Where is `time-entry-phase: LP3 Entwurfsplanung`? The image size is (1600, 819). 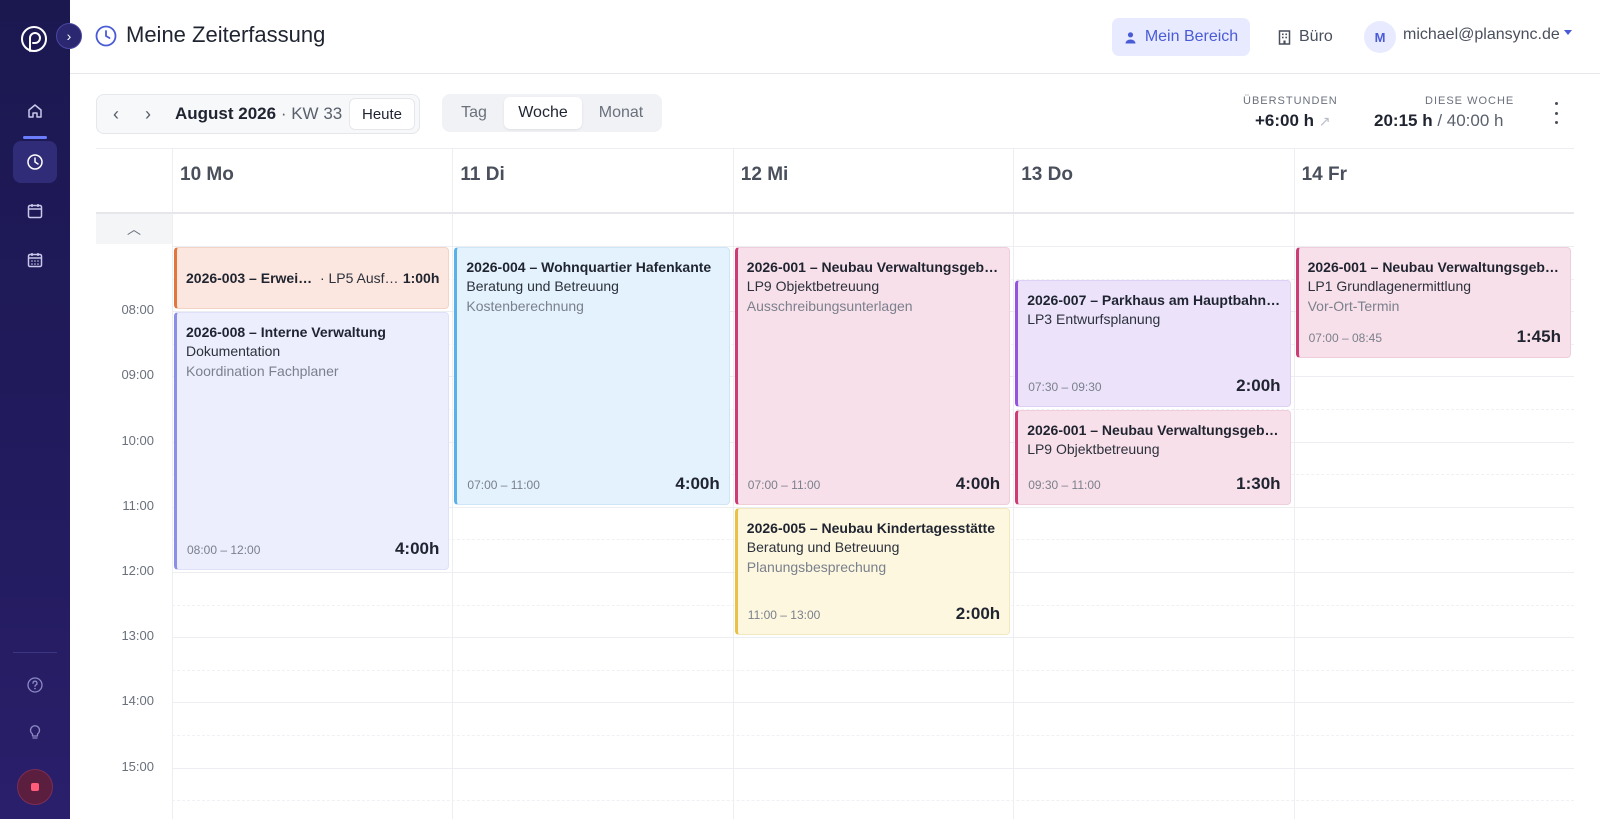 time-entry-phase: LP3 Entwurfsplanung is located at coordinates (1094, 318).